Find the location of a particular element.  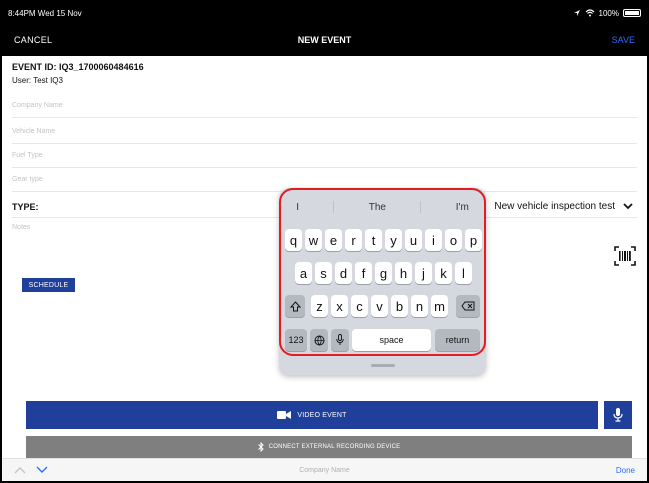

backspace-key is located at coordinates (468, 306).